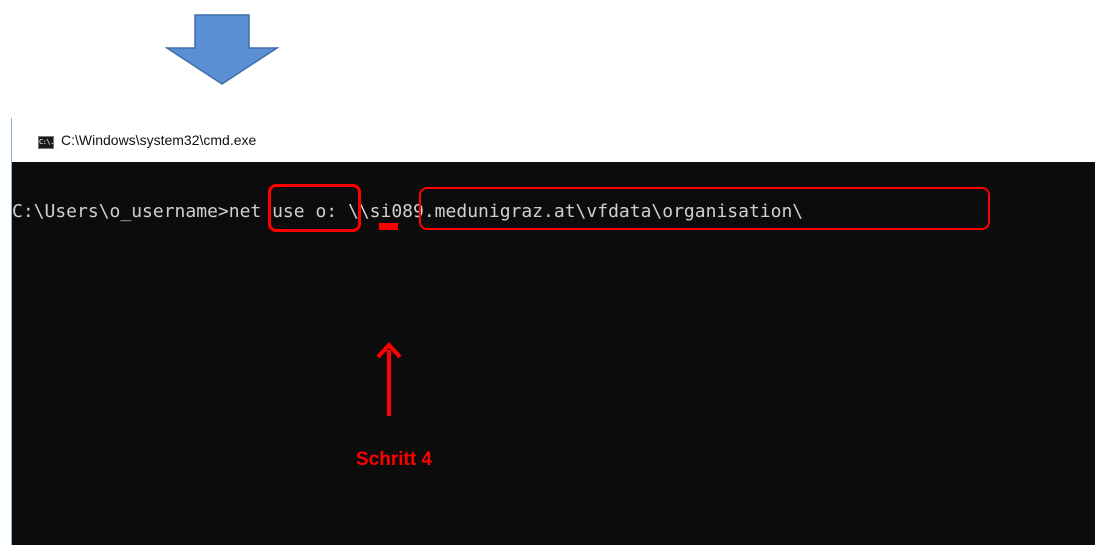 The width and height of the screenshot is (1095, 545). I want to click on up-arrow-icon, so click(389, 379).